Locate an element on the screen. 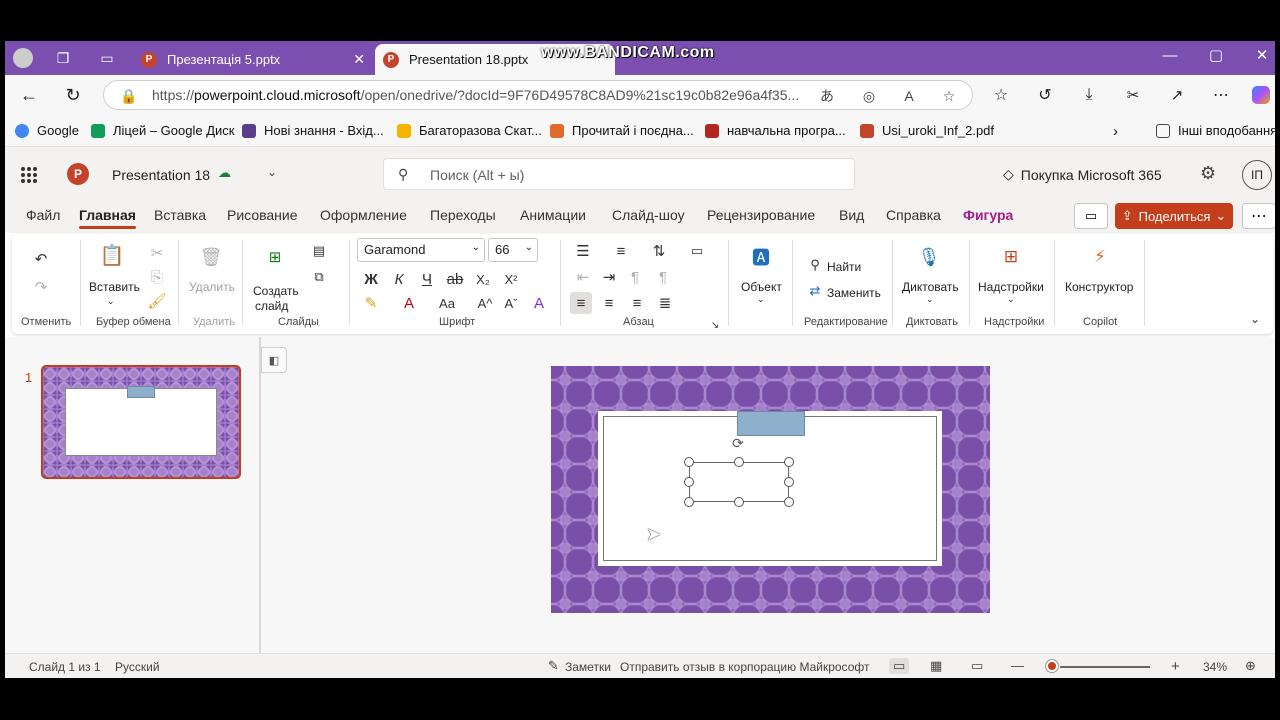 The height and width of the screenshot is (720, 1280). align-right-icon: ≡ is located at coordinates (637, 303).